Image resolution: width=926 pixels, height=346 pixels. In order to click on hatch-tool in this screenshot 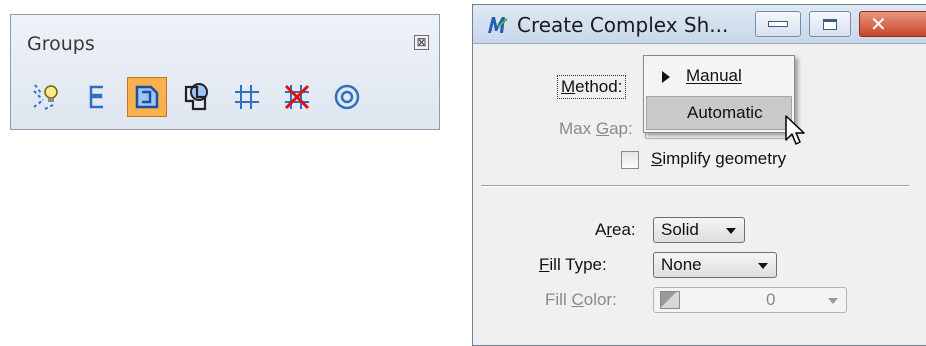, I will do `click(247, 97)`.